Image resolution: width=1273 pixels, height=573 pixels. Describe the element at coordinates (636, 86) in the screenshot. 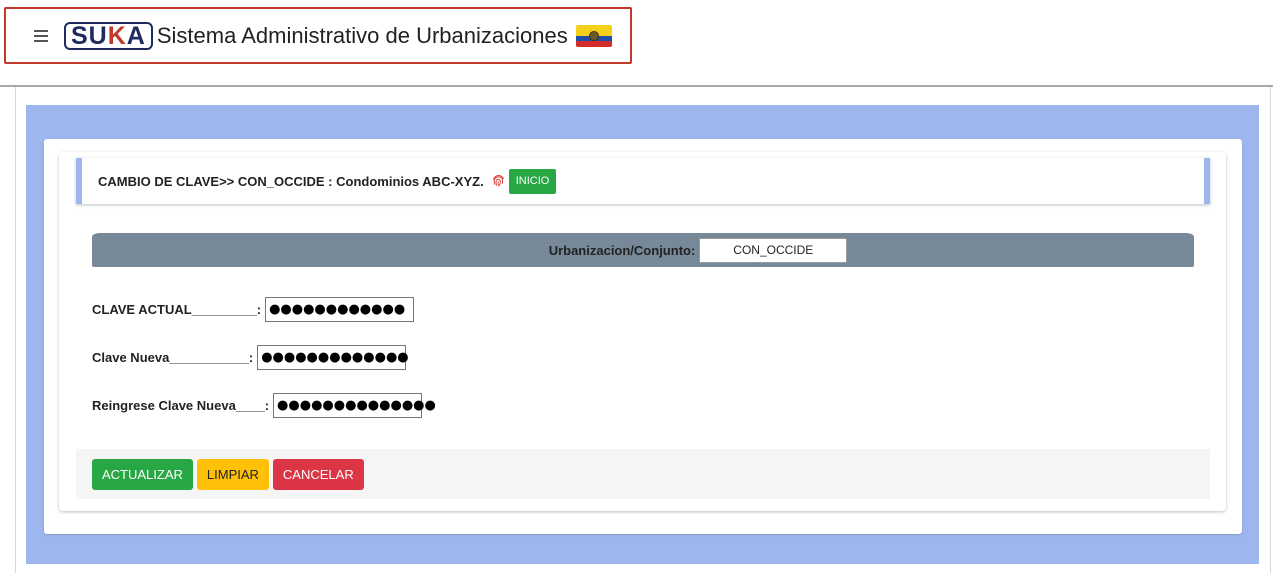

I see `header-divider` at that location.